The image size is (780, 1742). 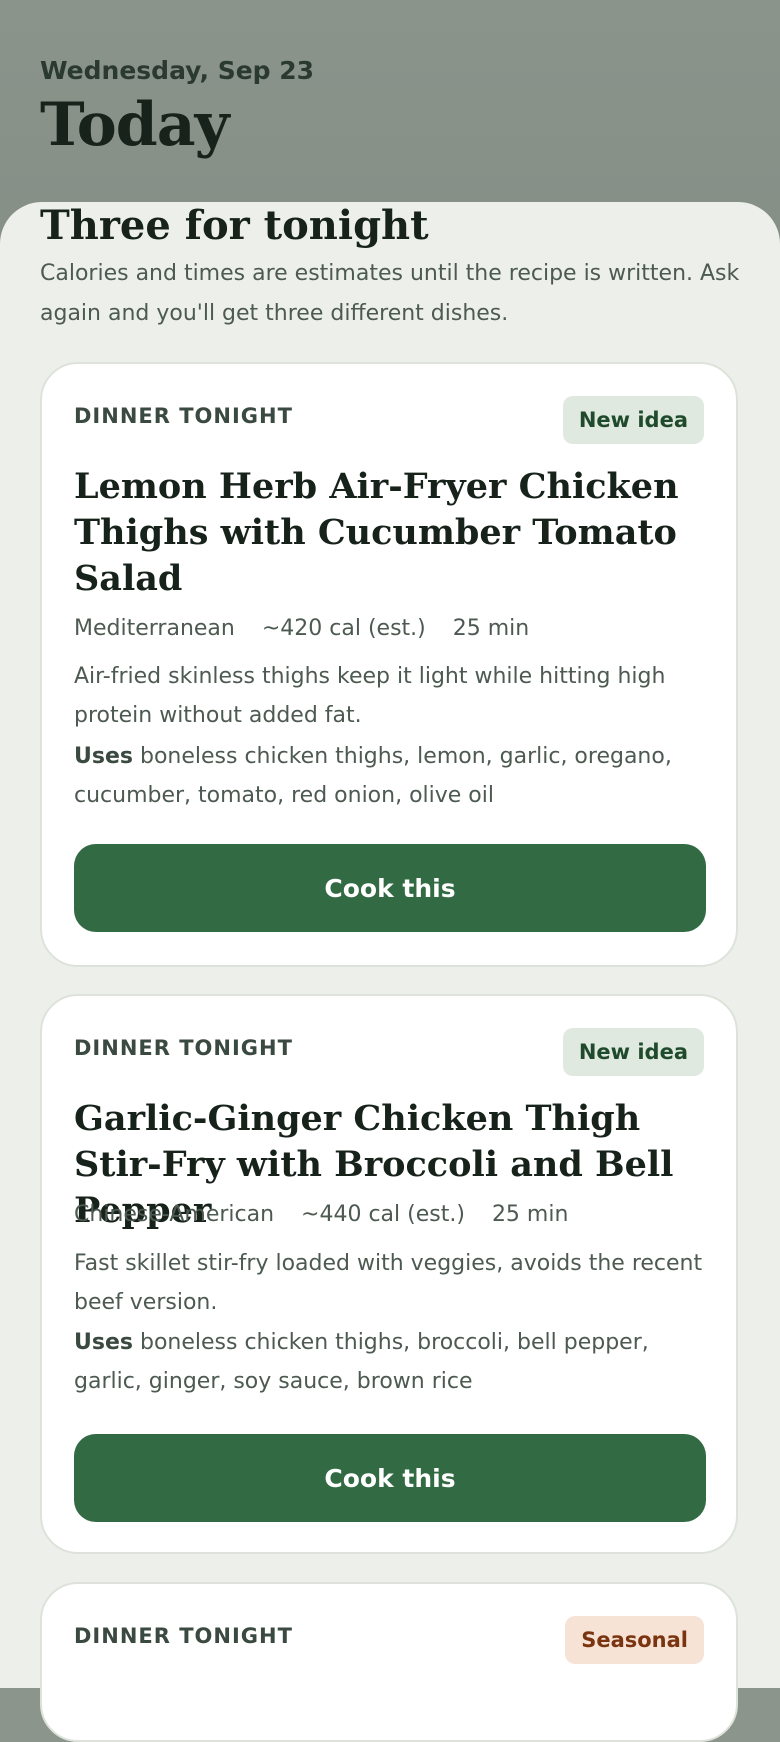 I want to click on recipe-meta: Mediterranean ~420 cal (est.) 25 min, so click(x=311, y=628).